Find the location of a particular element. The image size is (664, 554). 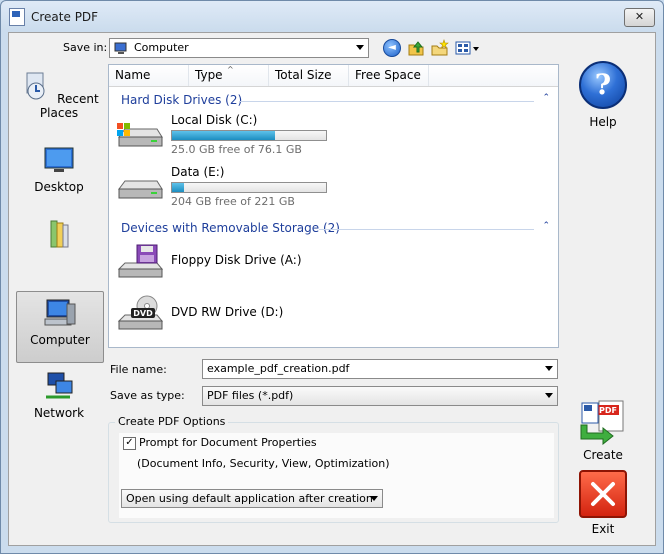

create-pdf-icon: PDF is located at coordinates (602, 423).